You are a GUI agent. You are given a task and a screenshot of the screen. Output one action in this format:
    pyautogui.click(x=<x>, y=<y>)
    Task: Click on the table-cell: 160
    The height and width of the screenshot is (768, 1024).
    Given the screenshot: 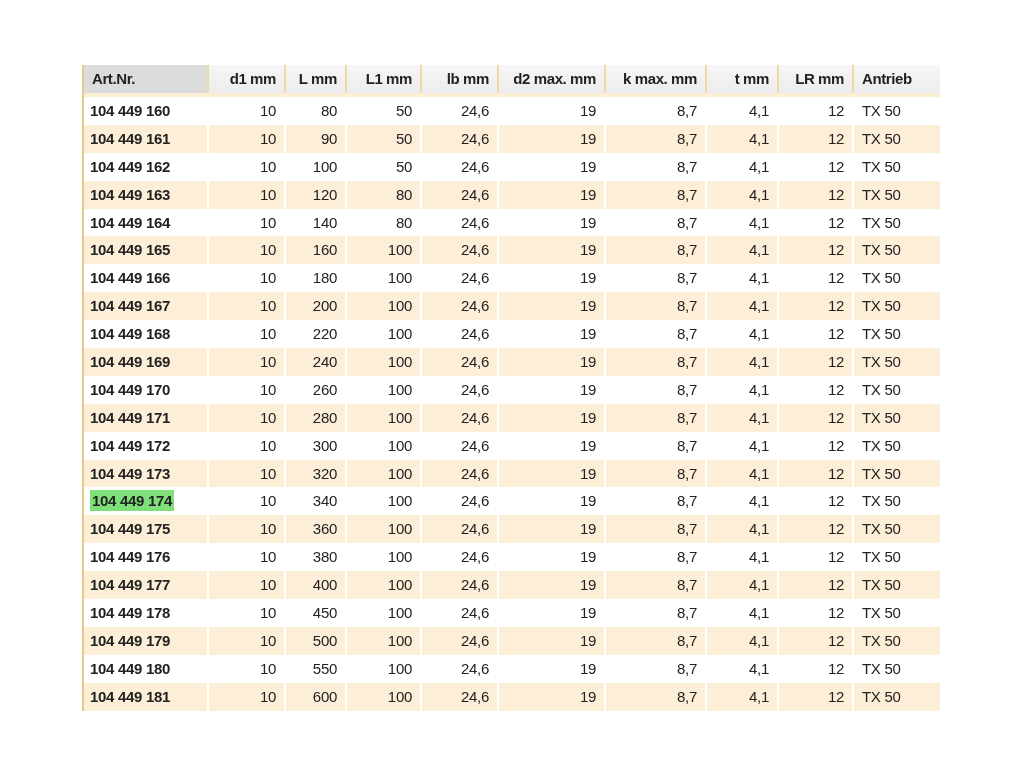 What is the action you would take?
    pyautogui.click(x=324, y=250)
    